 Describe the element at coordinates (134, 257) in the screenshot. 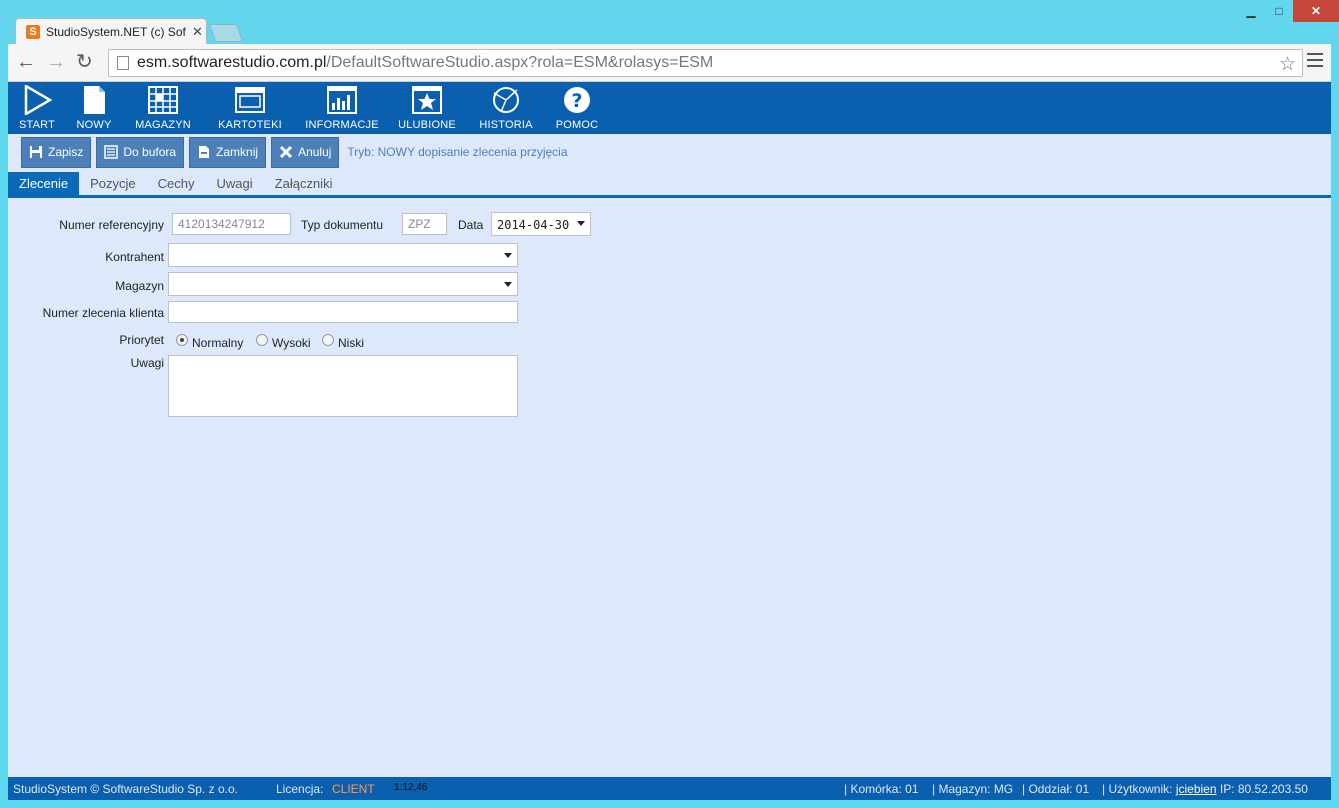

I see `contractor-label: Kontrahent` at that location.